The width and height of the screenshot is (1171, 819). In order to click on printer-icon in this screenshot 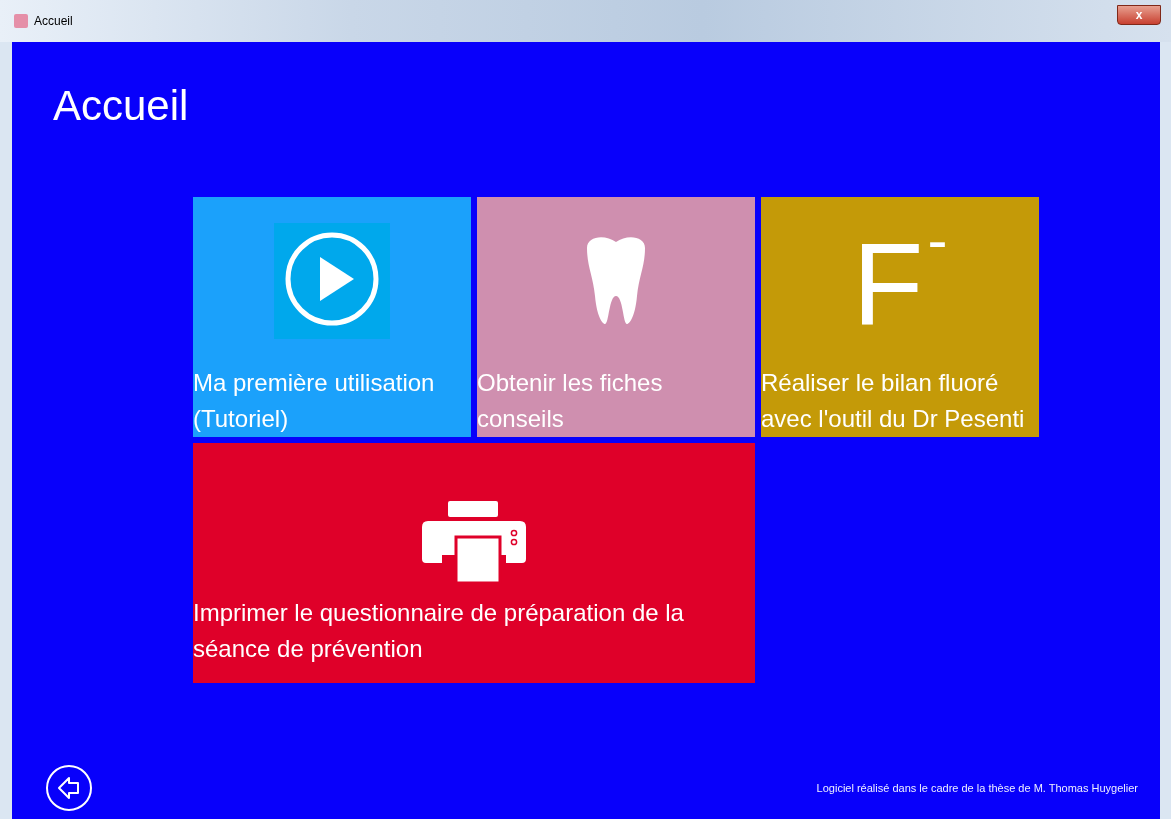, I will do `click(474, 542)`.